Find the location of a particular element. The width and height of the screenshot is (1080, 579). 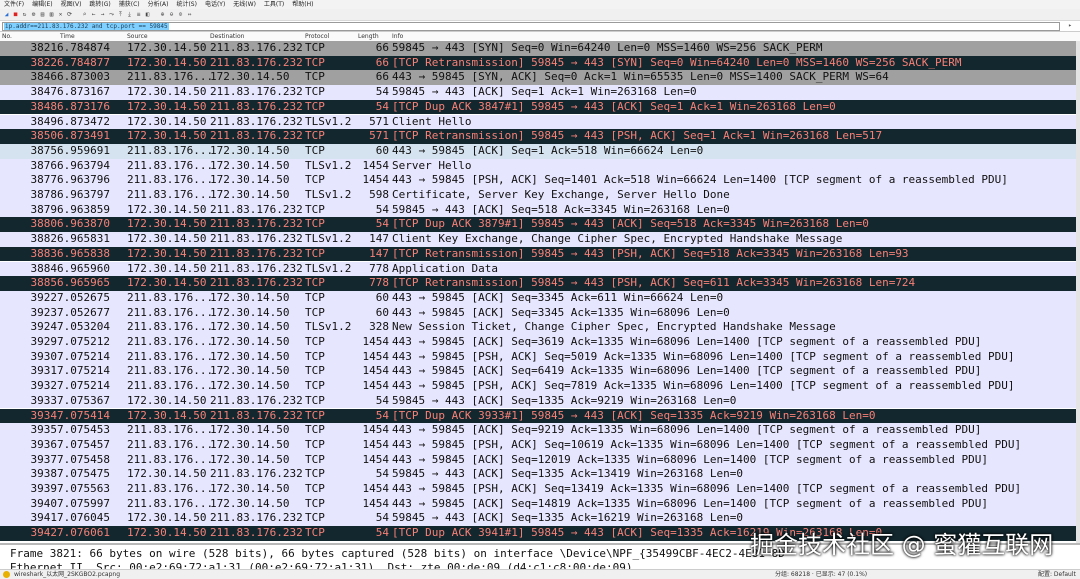

search-icon: ⌕ is located at coordinates (84, 14).